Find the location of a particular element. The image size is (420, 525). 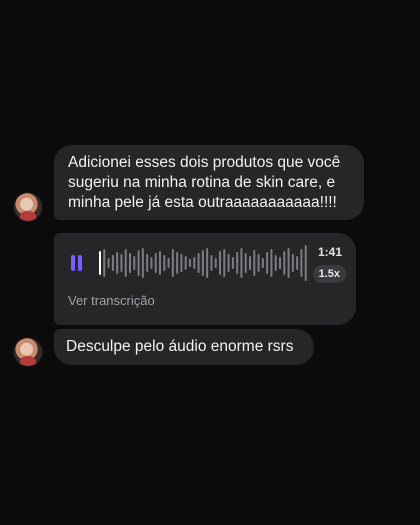

audio-message: 1:41 1.5x Ver transcrição is located at coordinates (205, 279).